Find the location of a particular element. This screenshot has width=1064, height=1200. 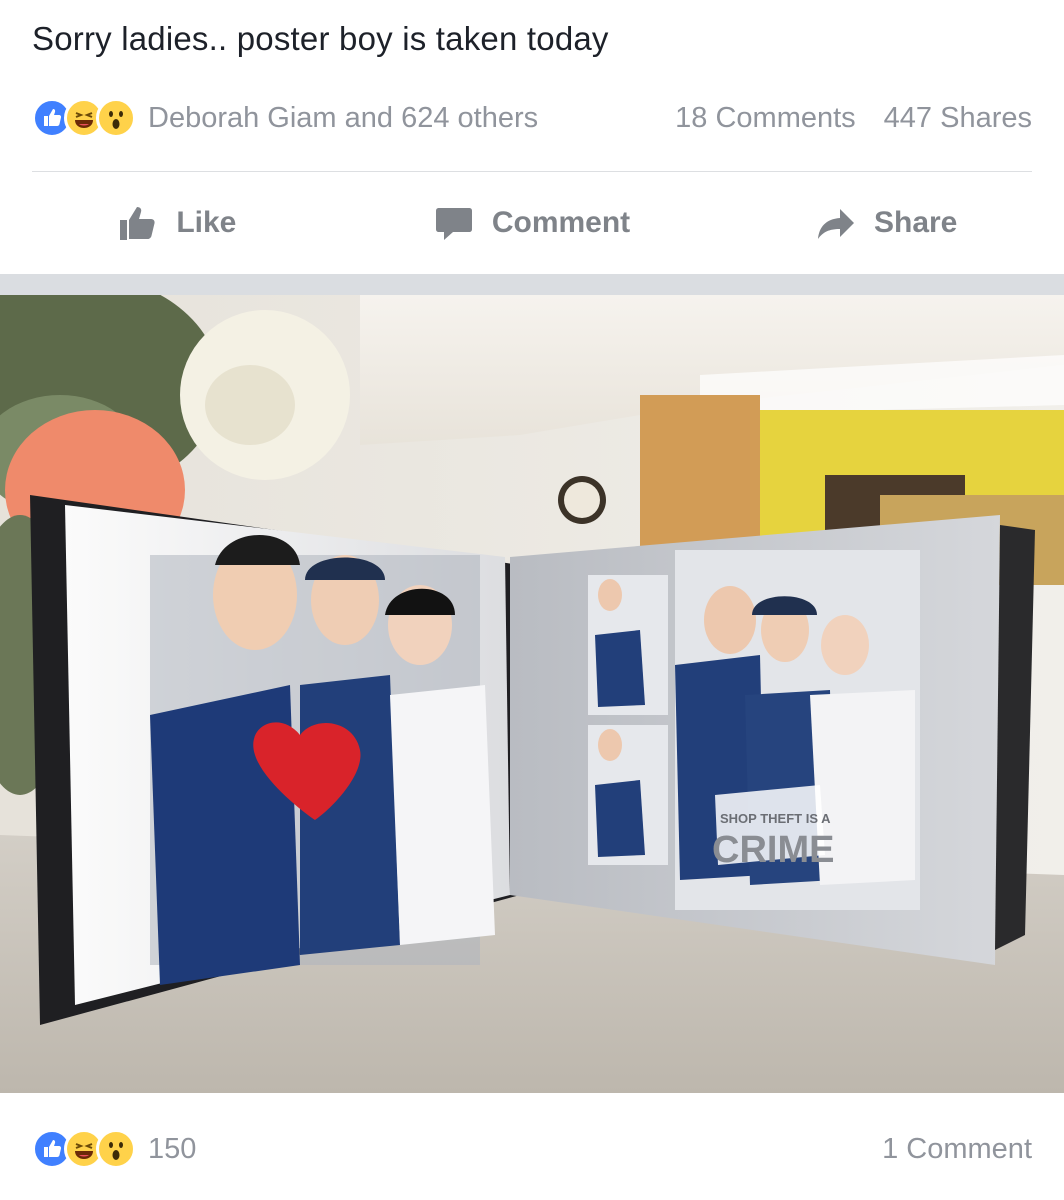

share-label: Share is located at coordinates (915, 222).